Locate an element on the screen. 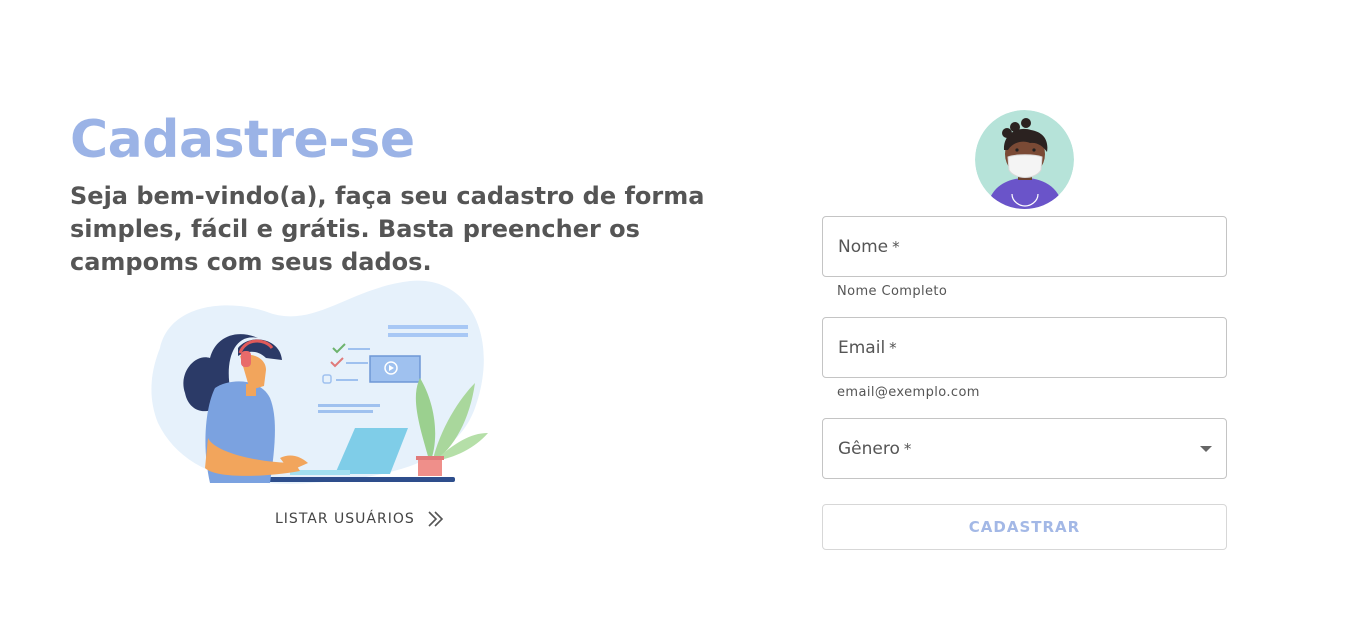  name-required-mark: * is located at coordinates (896, 246).